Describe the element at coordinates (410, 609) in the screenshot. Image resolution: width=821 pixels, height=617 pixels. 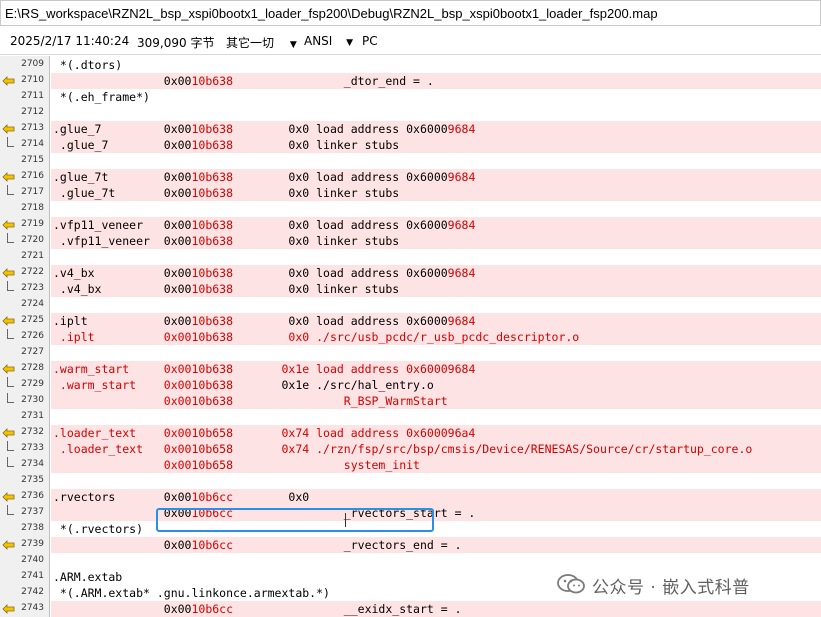
I see `code-line: 2743 0x0010b6cc __exidx_start = .` at that location.